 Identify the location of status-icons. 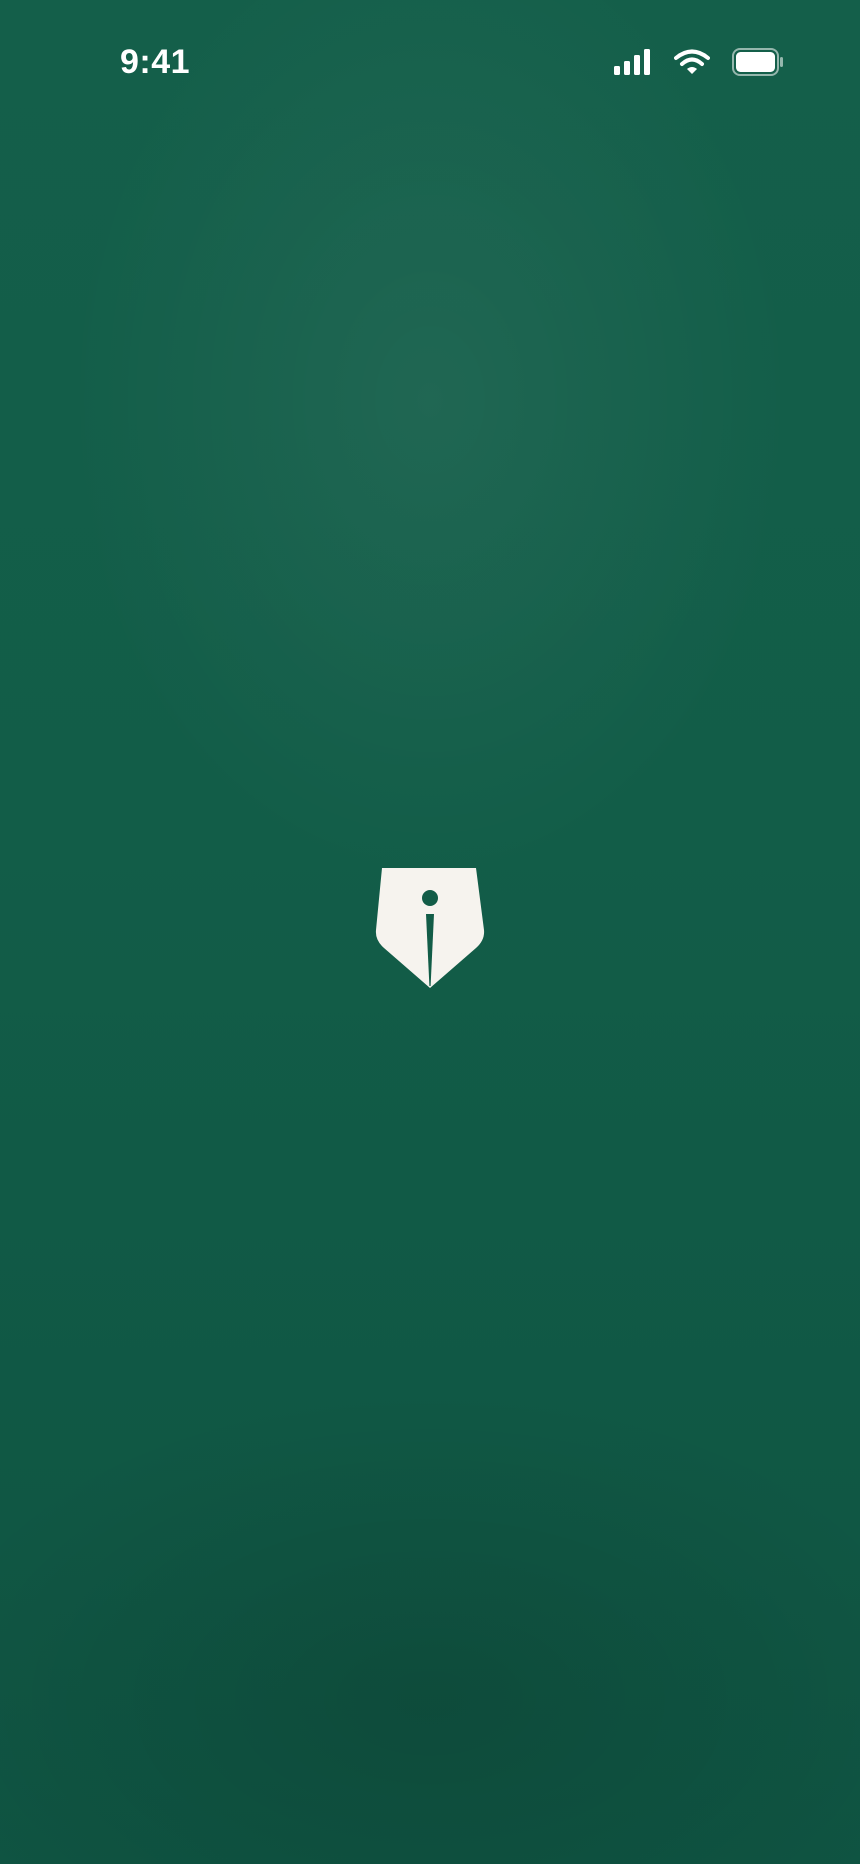
(699, 62).